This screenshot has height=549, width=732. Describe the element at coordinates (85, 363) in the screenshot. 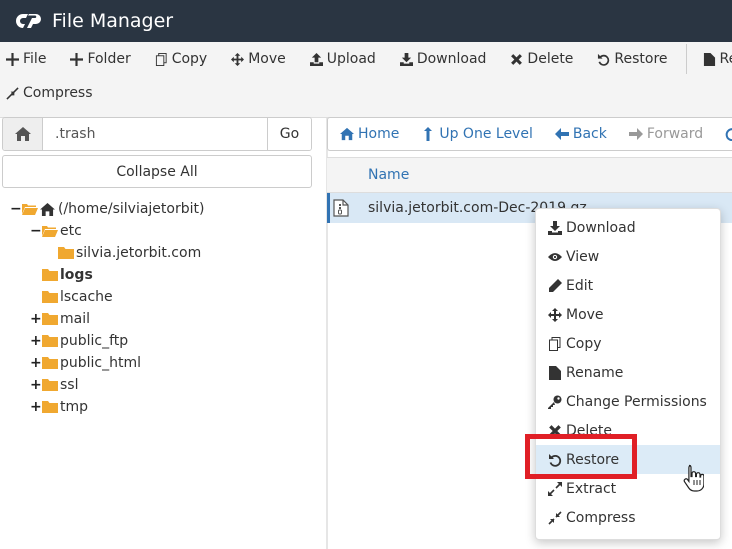

I see `tree-item-public-html: + public_html` at that location.